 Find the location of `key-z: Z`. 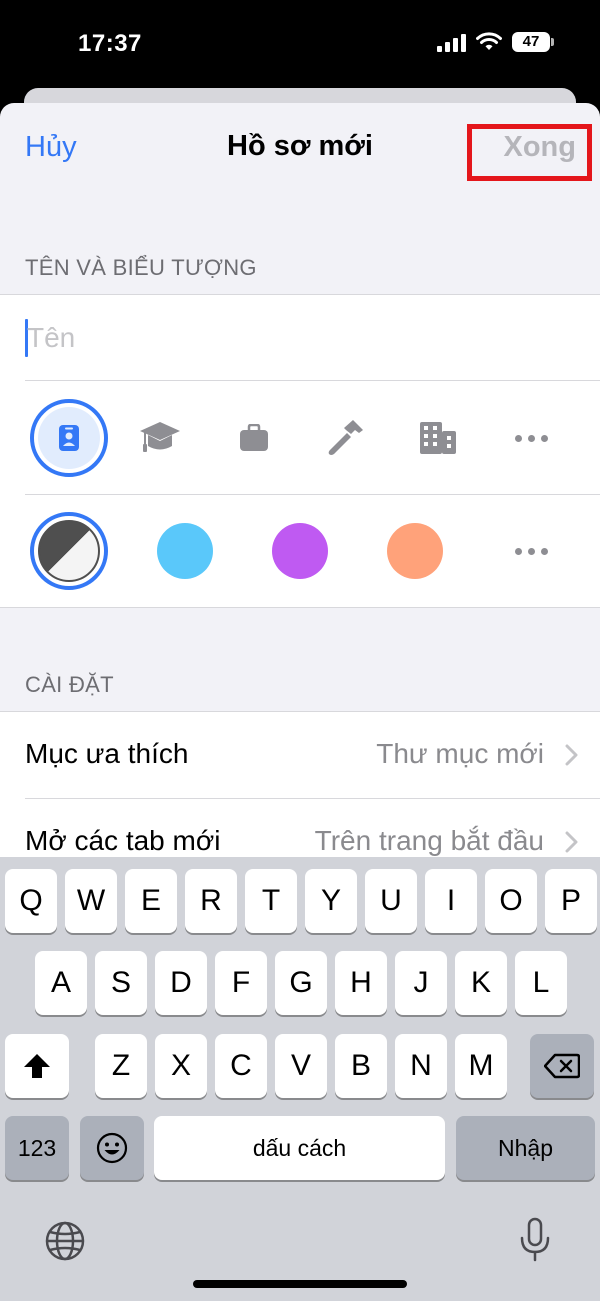

key-z: Z is located at coordinates (121, 1066).